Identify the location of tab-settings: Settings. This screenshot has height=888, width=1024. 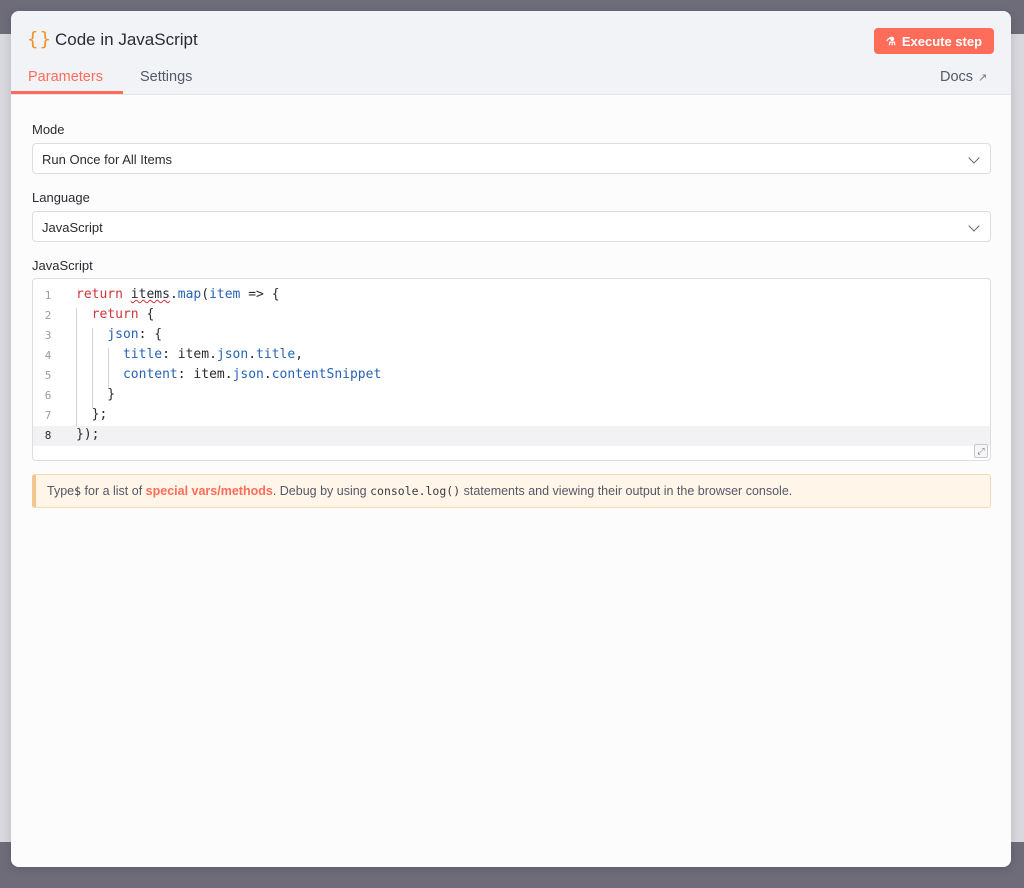
(166, 77).